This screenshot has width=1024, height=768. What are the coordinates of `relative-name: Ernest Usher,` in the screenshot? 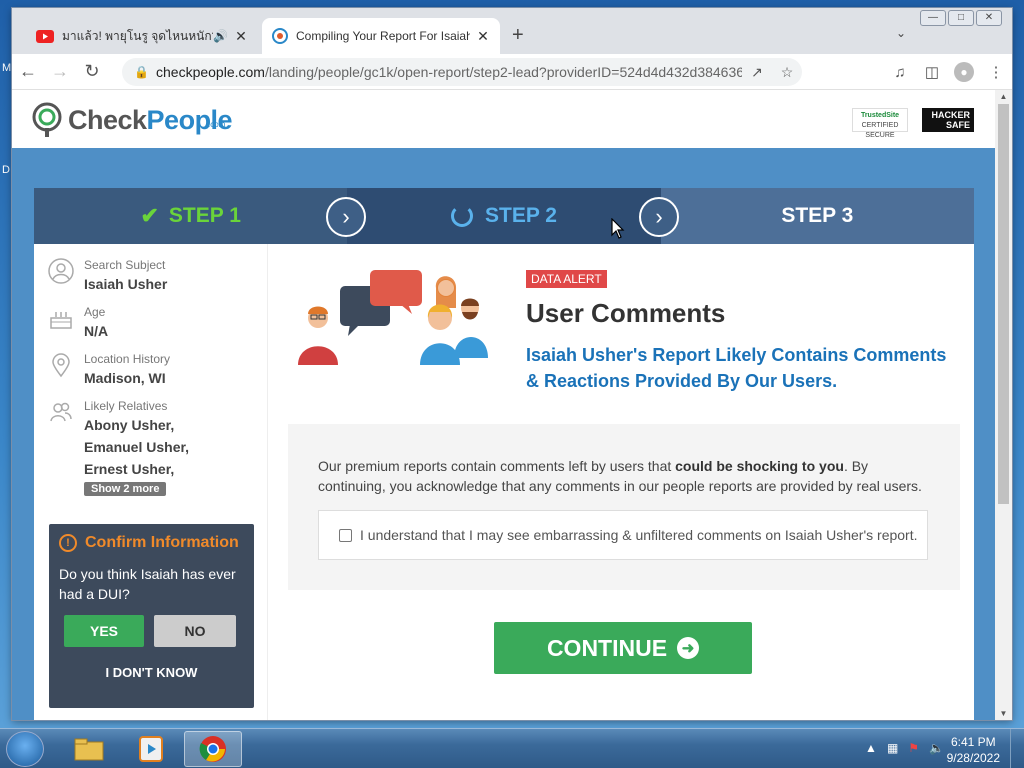 It's located at (129, 469).